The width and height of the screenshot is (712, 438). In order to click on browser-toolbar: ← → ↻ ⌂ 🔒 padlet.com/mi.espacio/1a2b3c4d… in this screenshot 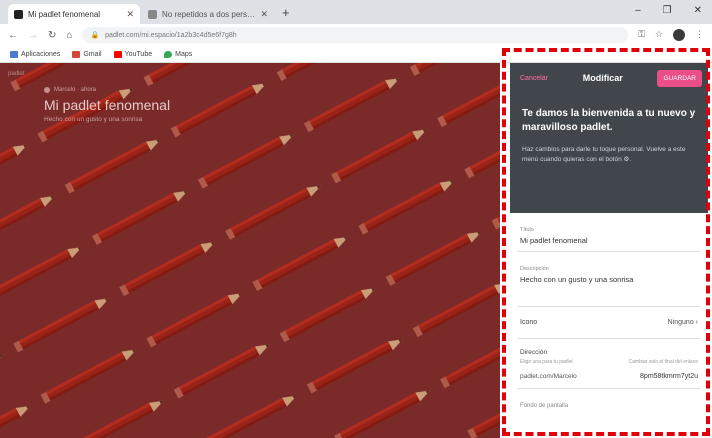, I will do `click(356, 35)`.